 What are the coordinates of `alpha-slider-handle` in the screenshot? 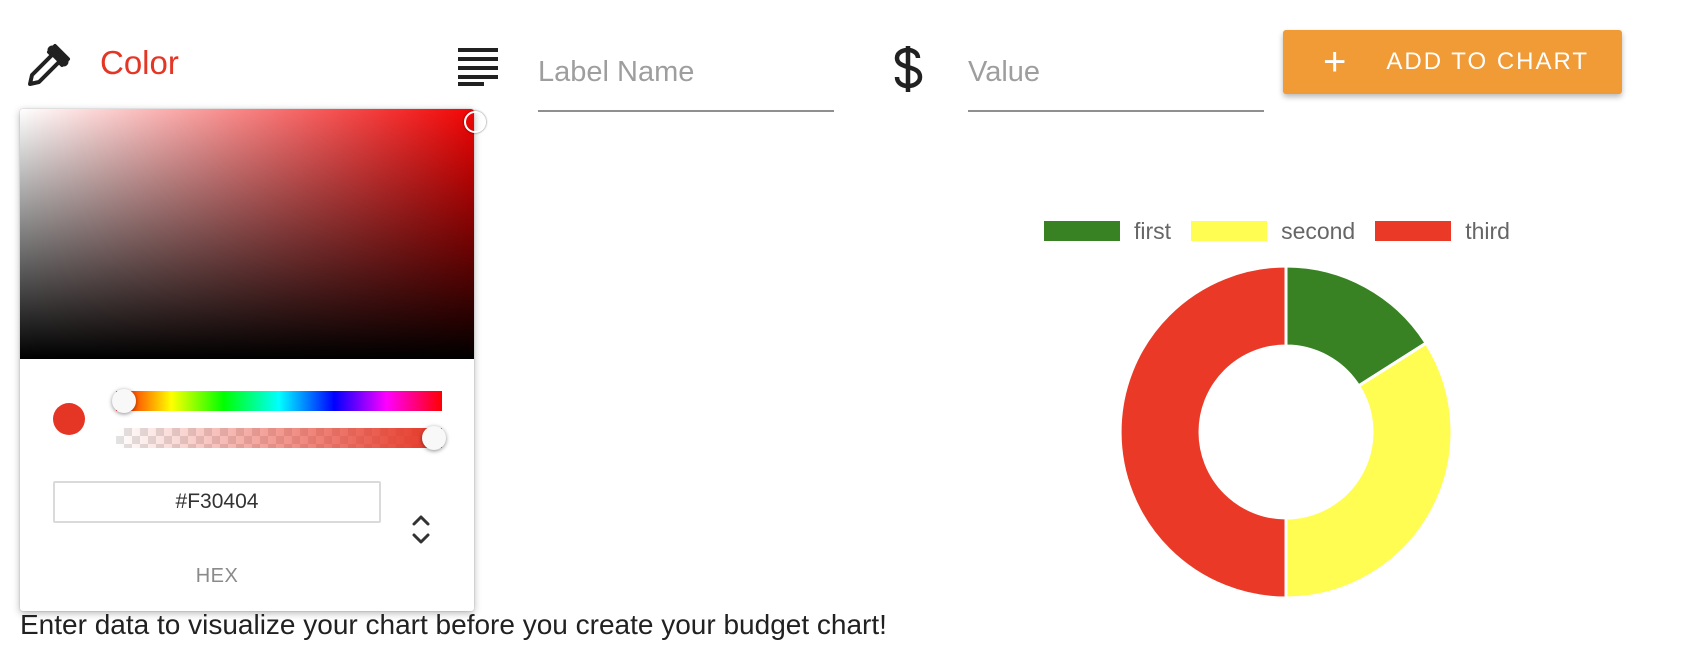 It's located at (434, 438).